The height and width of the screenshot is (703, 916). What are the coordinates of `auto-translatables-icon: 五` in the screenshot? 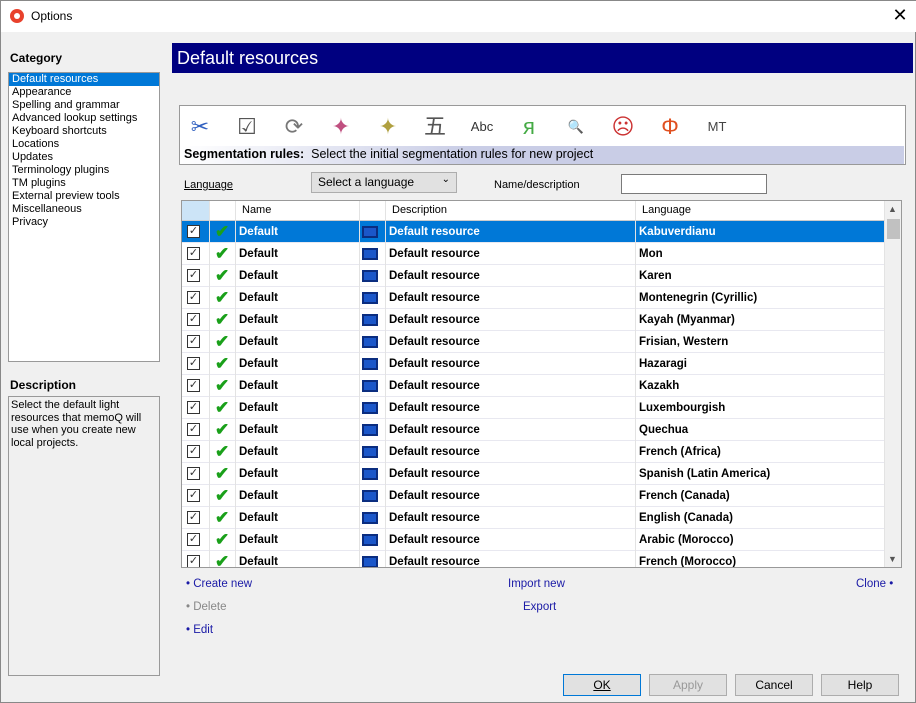 It's located at (435, 127).